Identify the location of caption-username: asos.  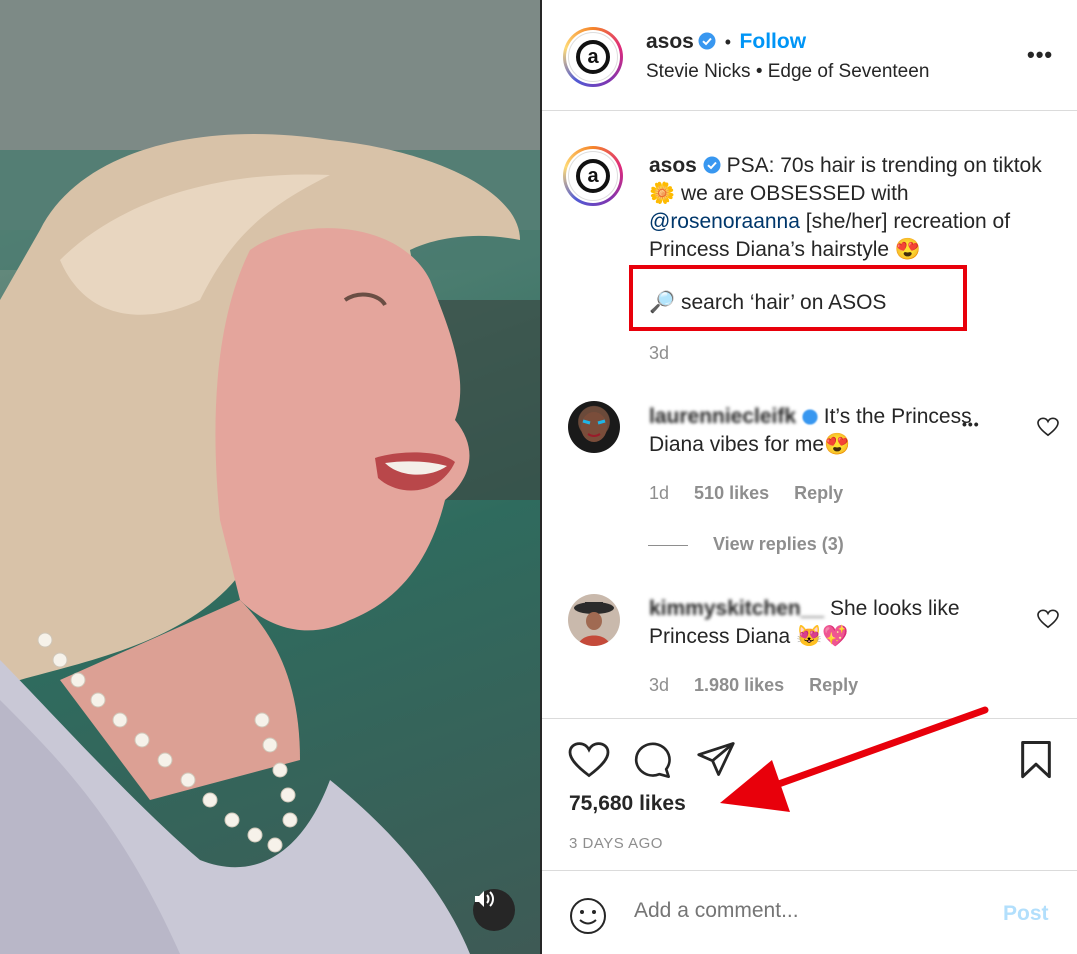
(673, 165).